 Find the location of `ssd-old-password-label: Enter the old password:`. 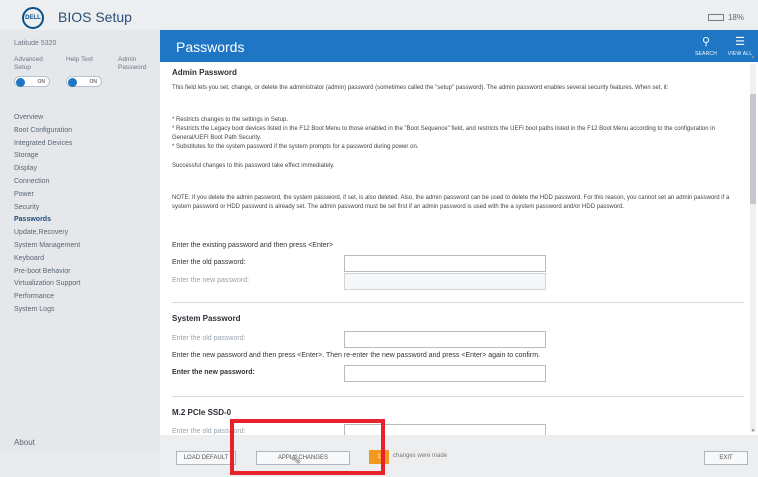

ssd-old-password-label: Enter the old password: is located at coordinates (209, 431).